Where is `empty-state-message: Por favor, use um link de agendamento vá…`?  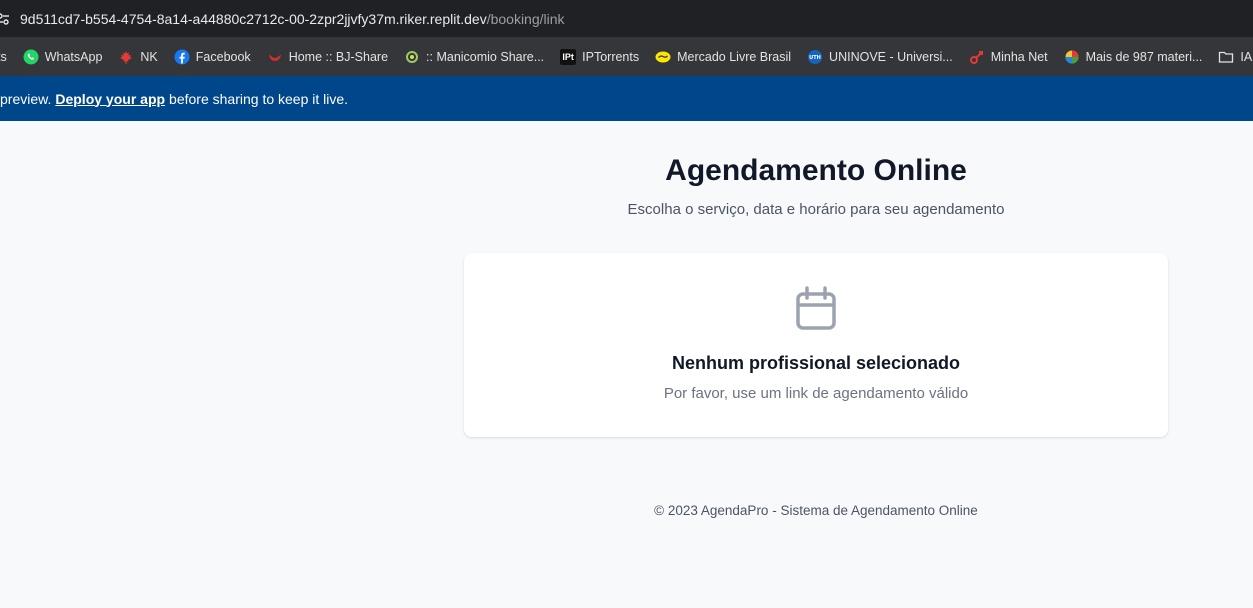 empty-state-message: Por favor, use um link de agendamento vá… is located at coordinates (816, 393).